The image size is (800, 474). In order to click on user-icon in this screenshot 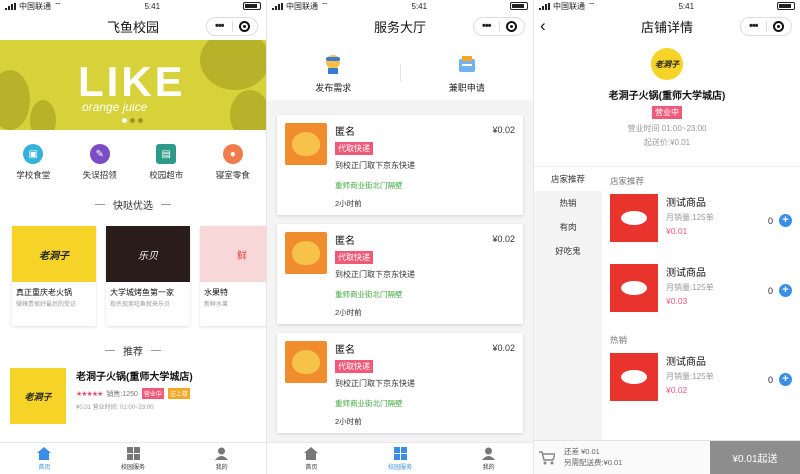, I will do `click(221, 454)`.